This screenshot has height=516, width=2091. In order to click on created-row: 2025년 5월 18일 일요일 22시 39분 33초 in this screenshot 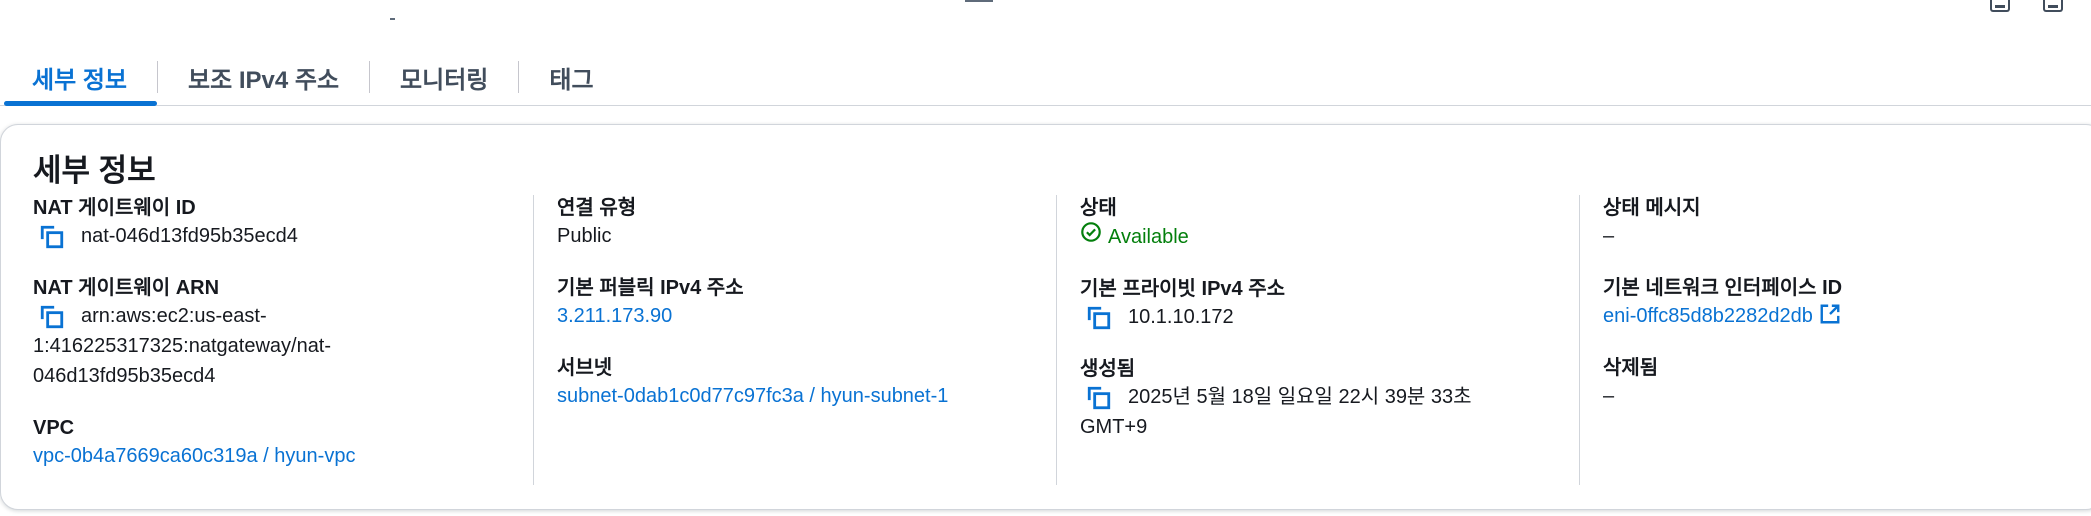, I will do `click(1330, 397)`.